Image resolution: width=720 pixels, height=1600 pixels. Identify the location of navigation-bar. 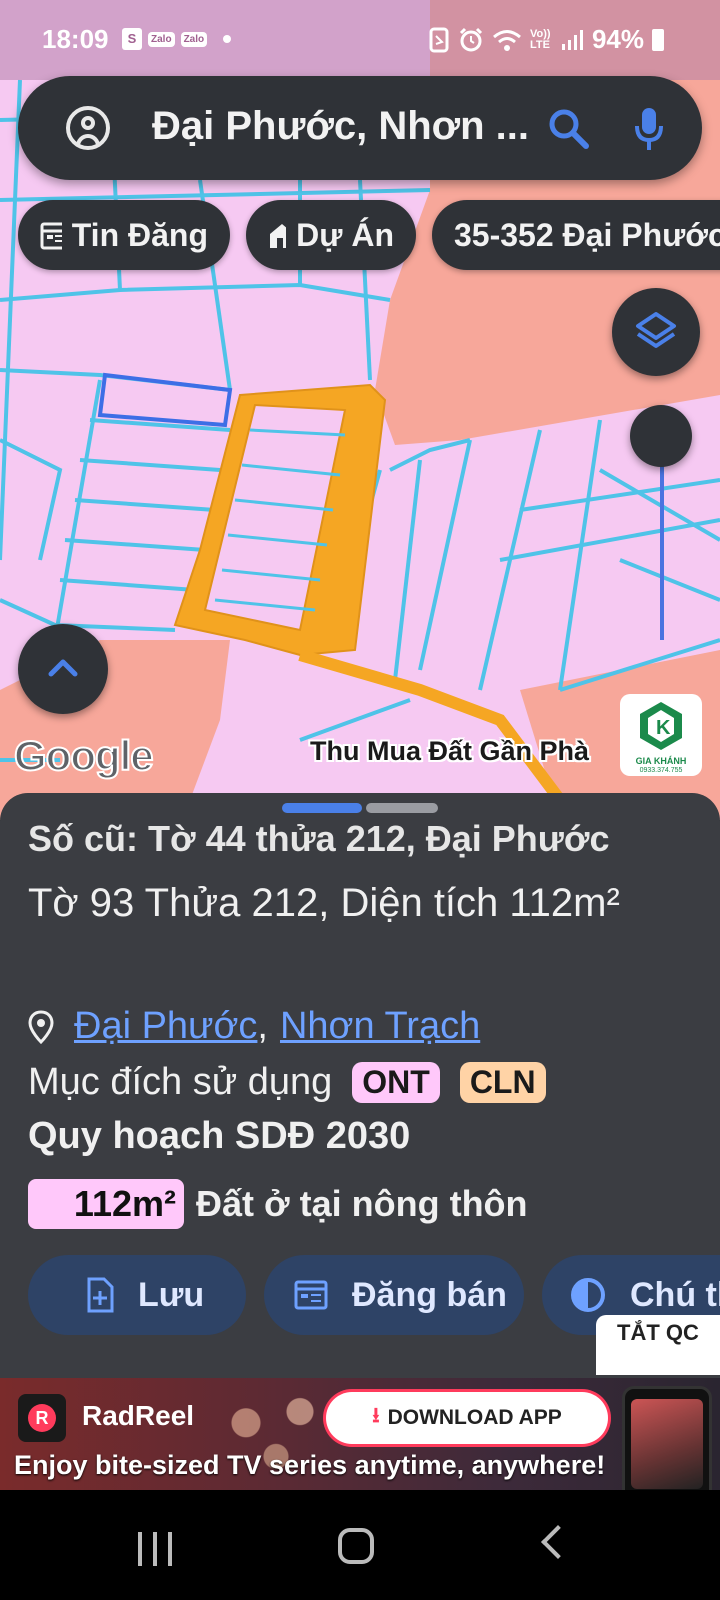
(360, 1545).